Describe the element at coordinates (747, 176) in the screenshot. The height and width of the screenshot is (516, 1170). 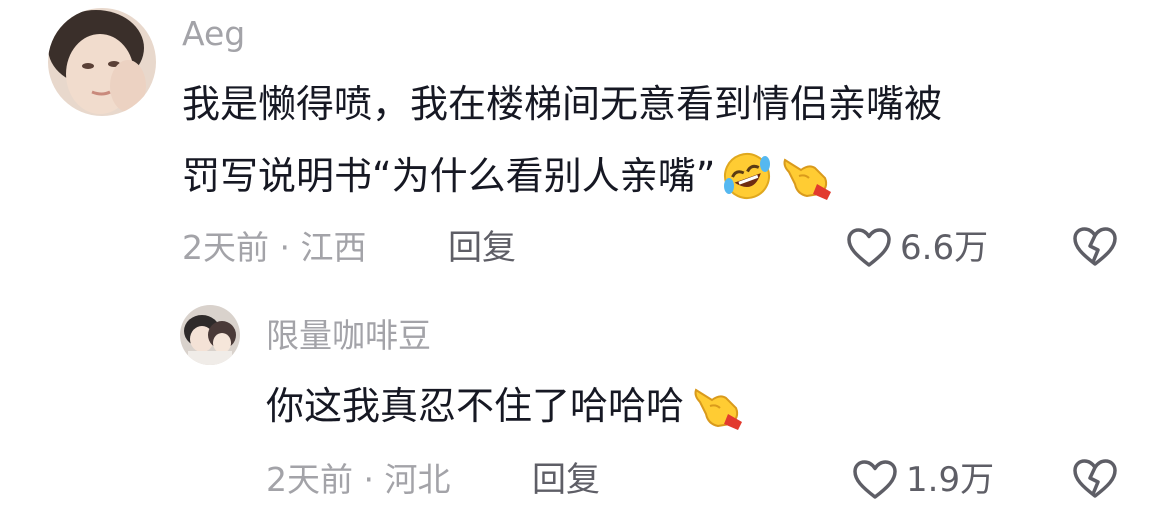
I see `rolling-on-floor-laughing-emoji` at that location.